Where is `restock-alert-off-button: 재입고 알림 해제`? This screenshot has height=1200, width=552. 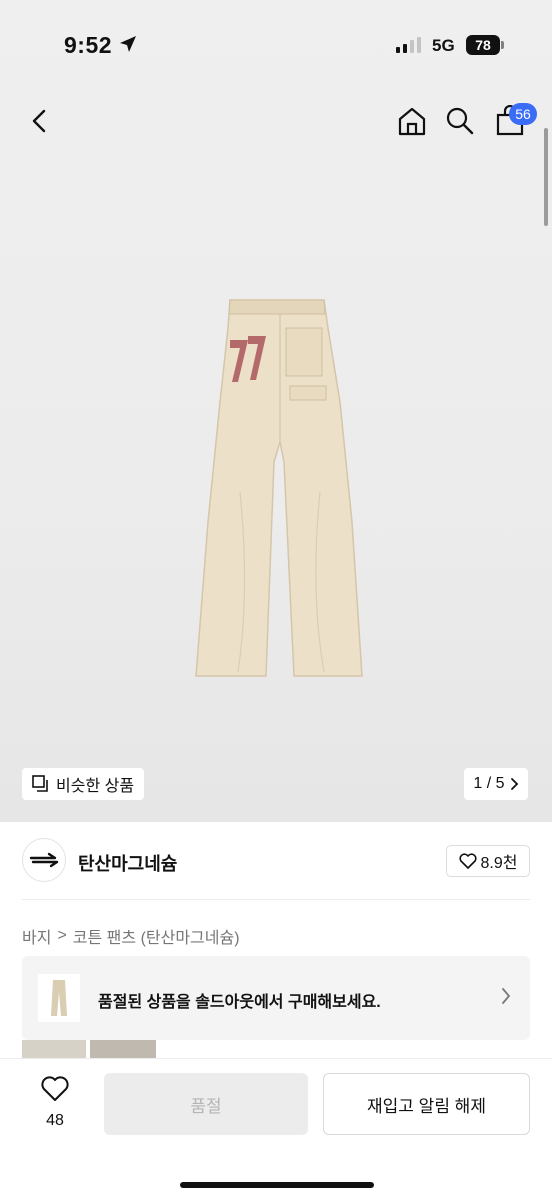
restock-alert-off-button: 재입고 알림 해제 is located at coordinates (426, 1104).